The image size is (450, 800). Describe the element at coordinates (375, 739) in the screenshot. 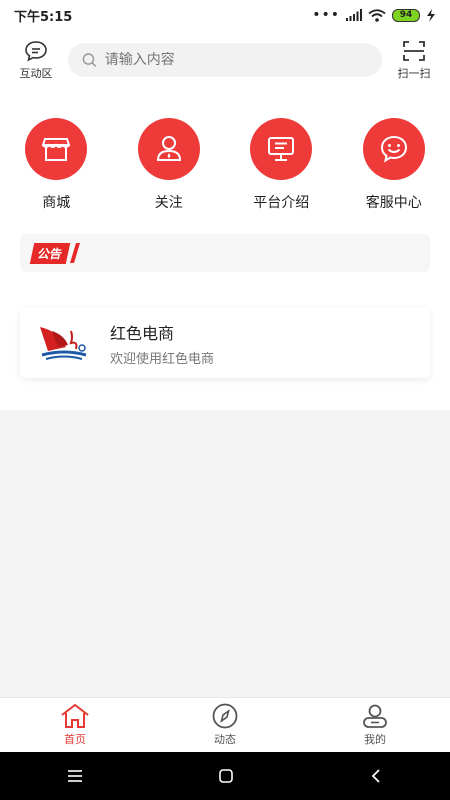

I see `tab-label-mine: 我的` at that location.